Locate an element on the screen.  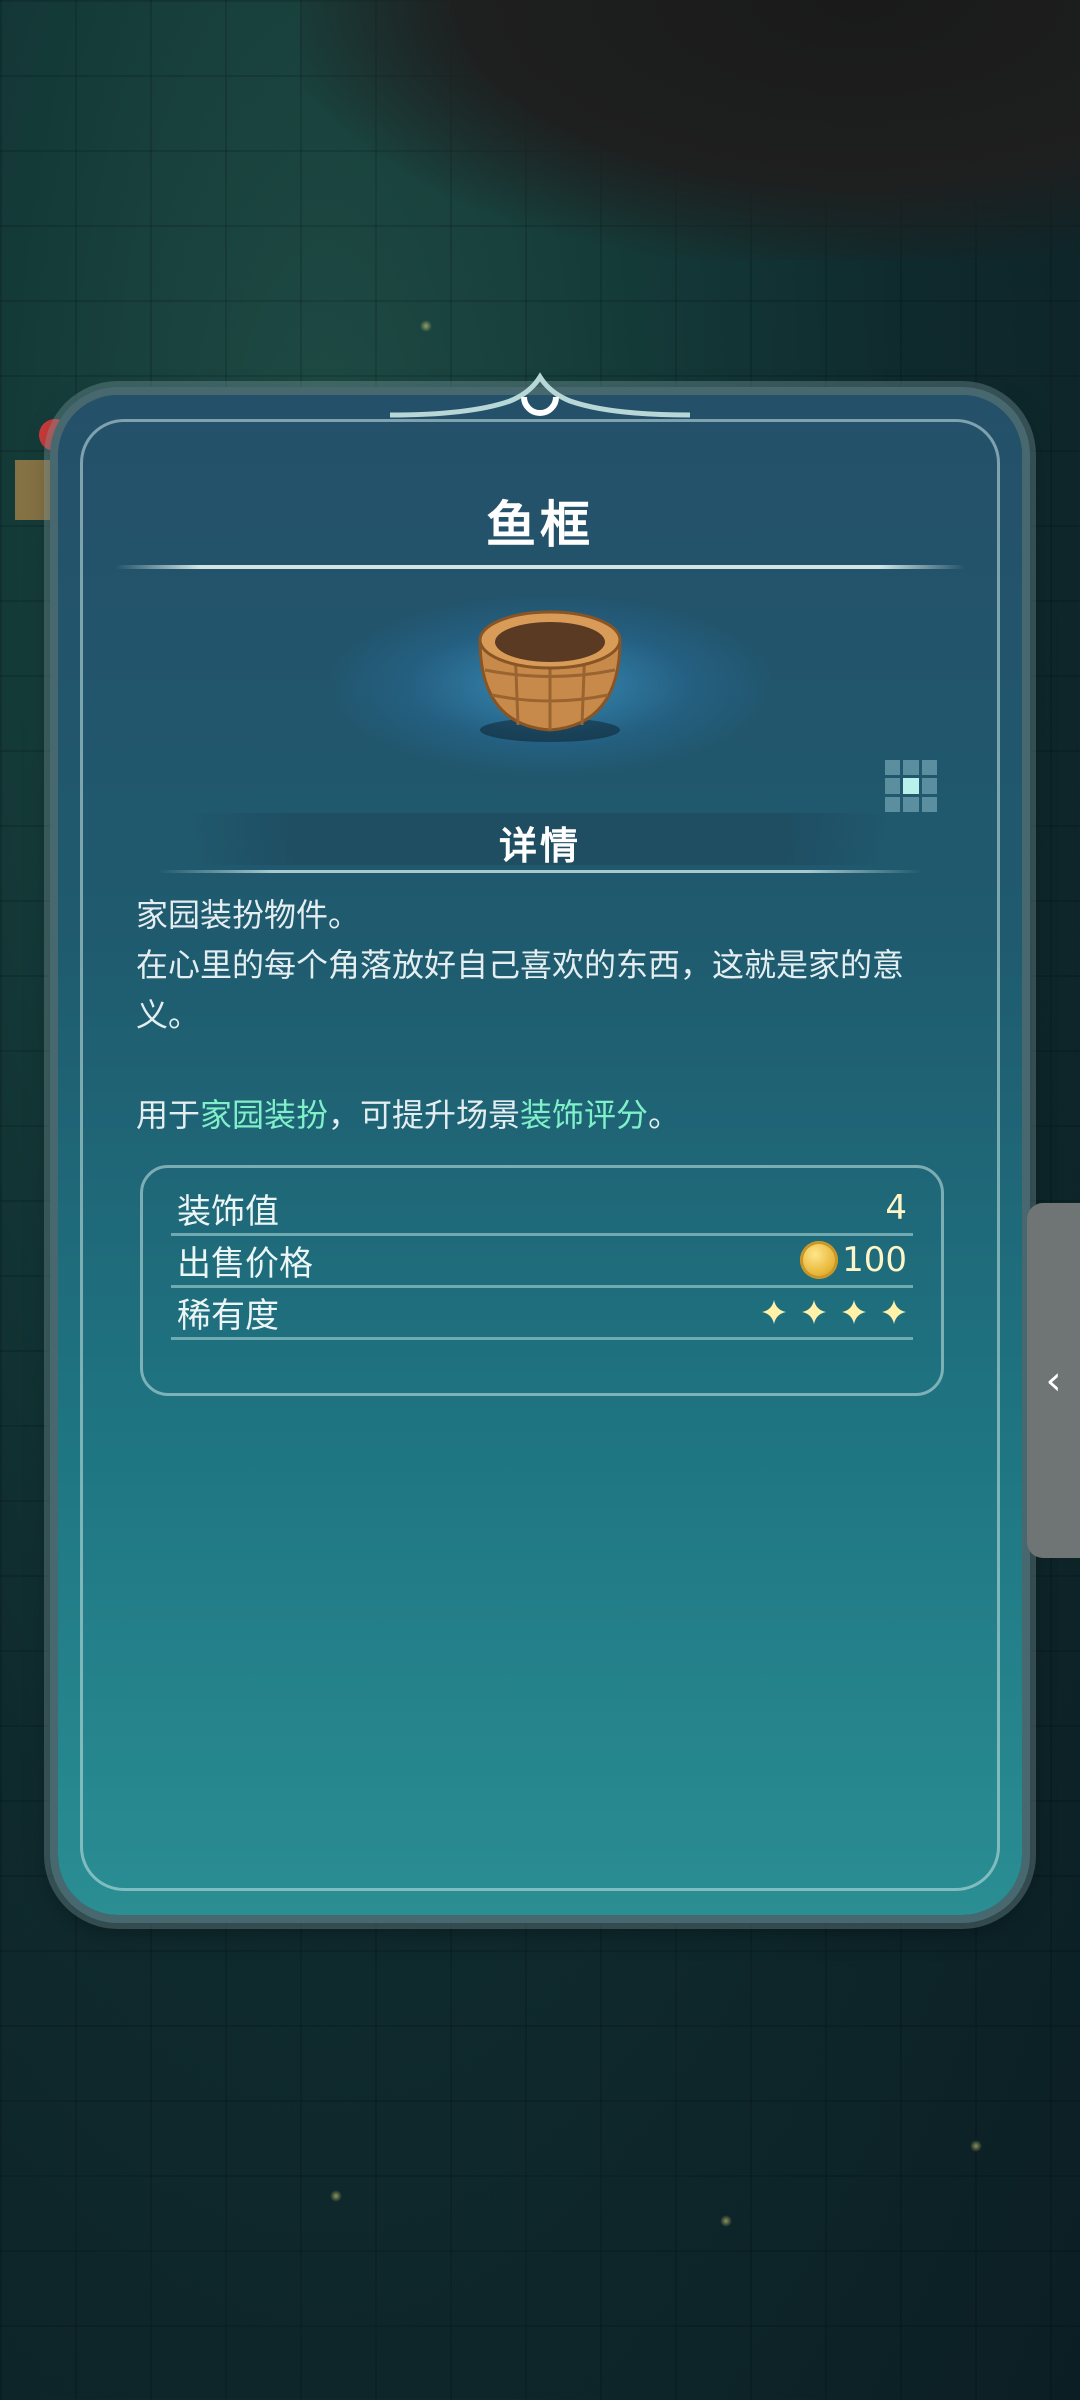
side-panel-toggle: ‹ is located at coordinates (1053, 1380).